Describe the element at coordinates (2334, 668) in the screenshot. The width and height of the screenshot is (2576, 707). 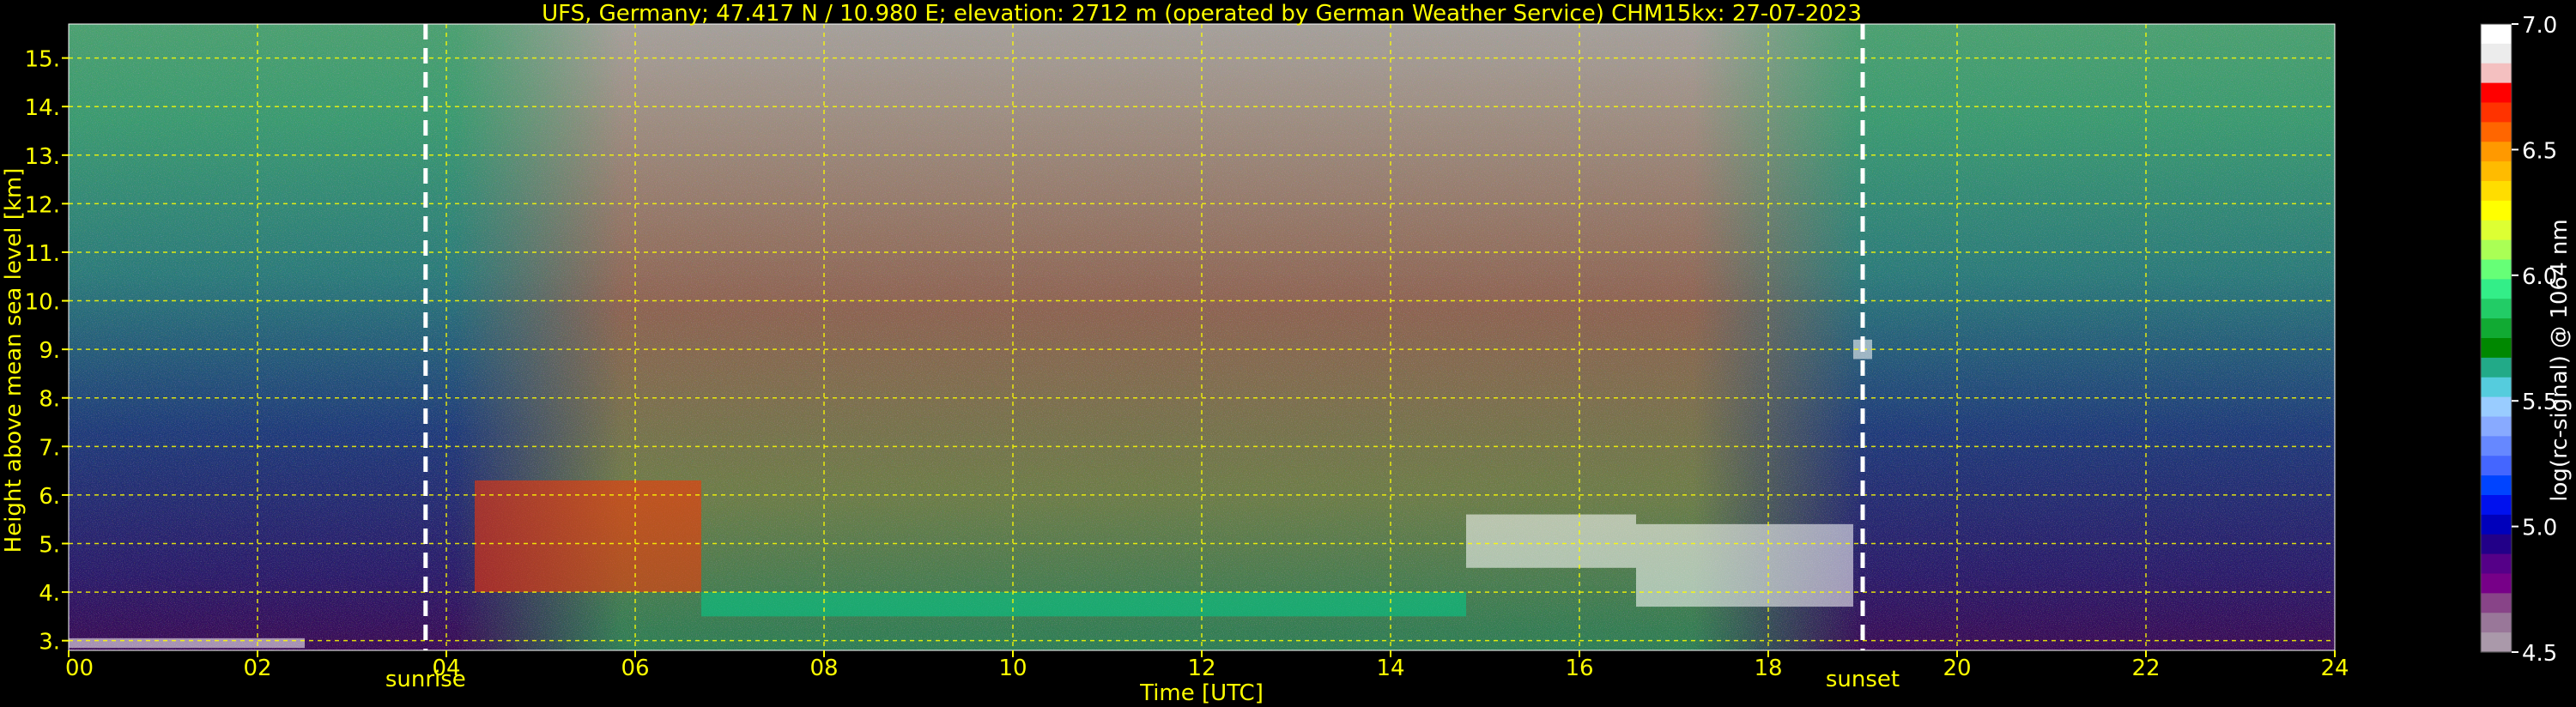
I see `x-tick-label: 24` at that location.